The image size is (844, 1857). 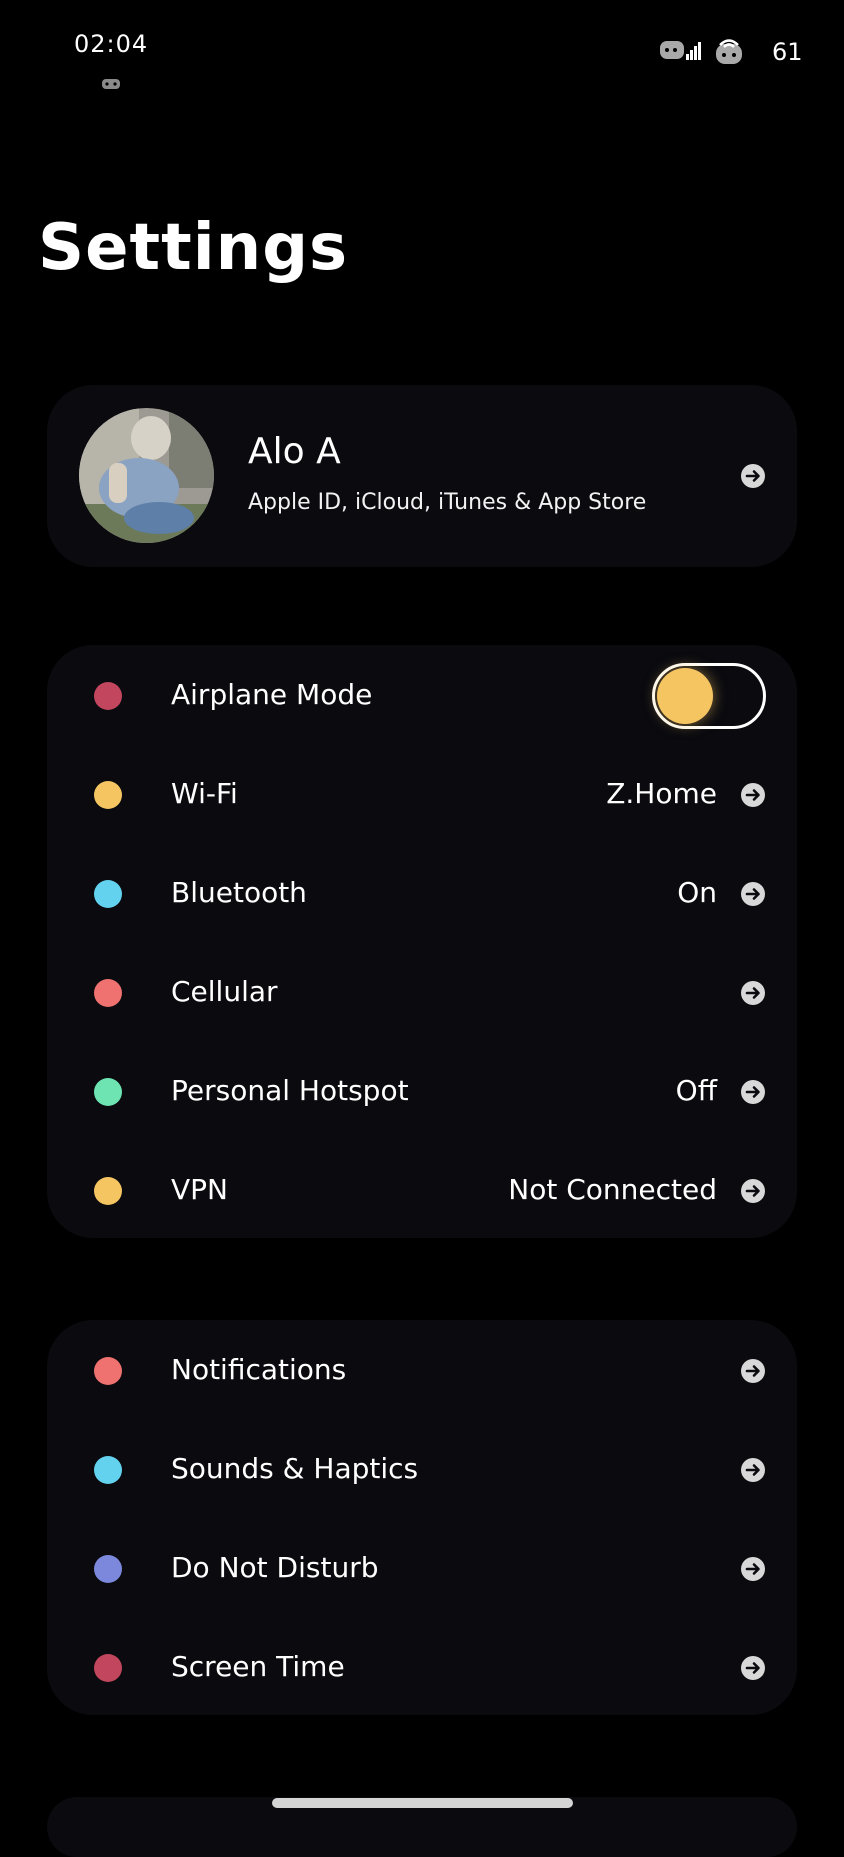 I want to click on row-screen-time: Screen Time, so click(x=422, y=1666).